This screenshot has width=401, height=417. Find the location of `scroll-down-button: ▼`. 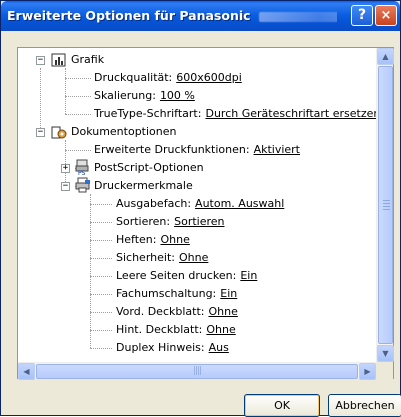

scroll-down-button: ▼ is located at coordinates (385, 353).